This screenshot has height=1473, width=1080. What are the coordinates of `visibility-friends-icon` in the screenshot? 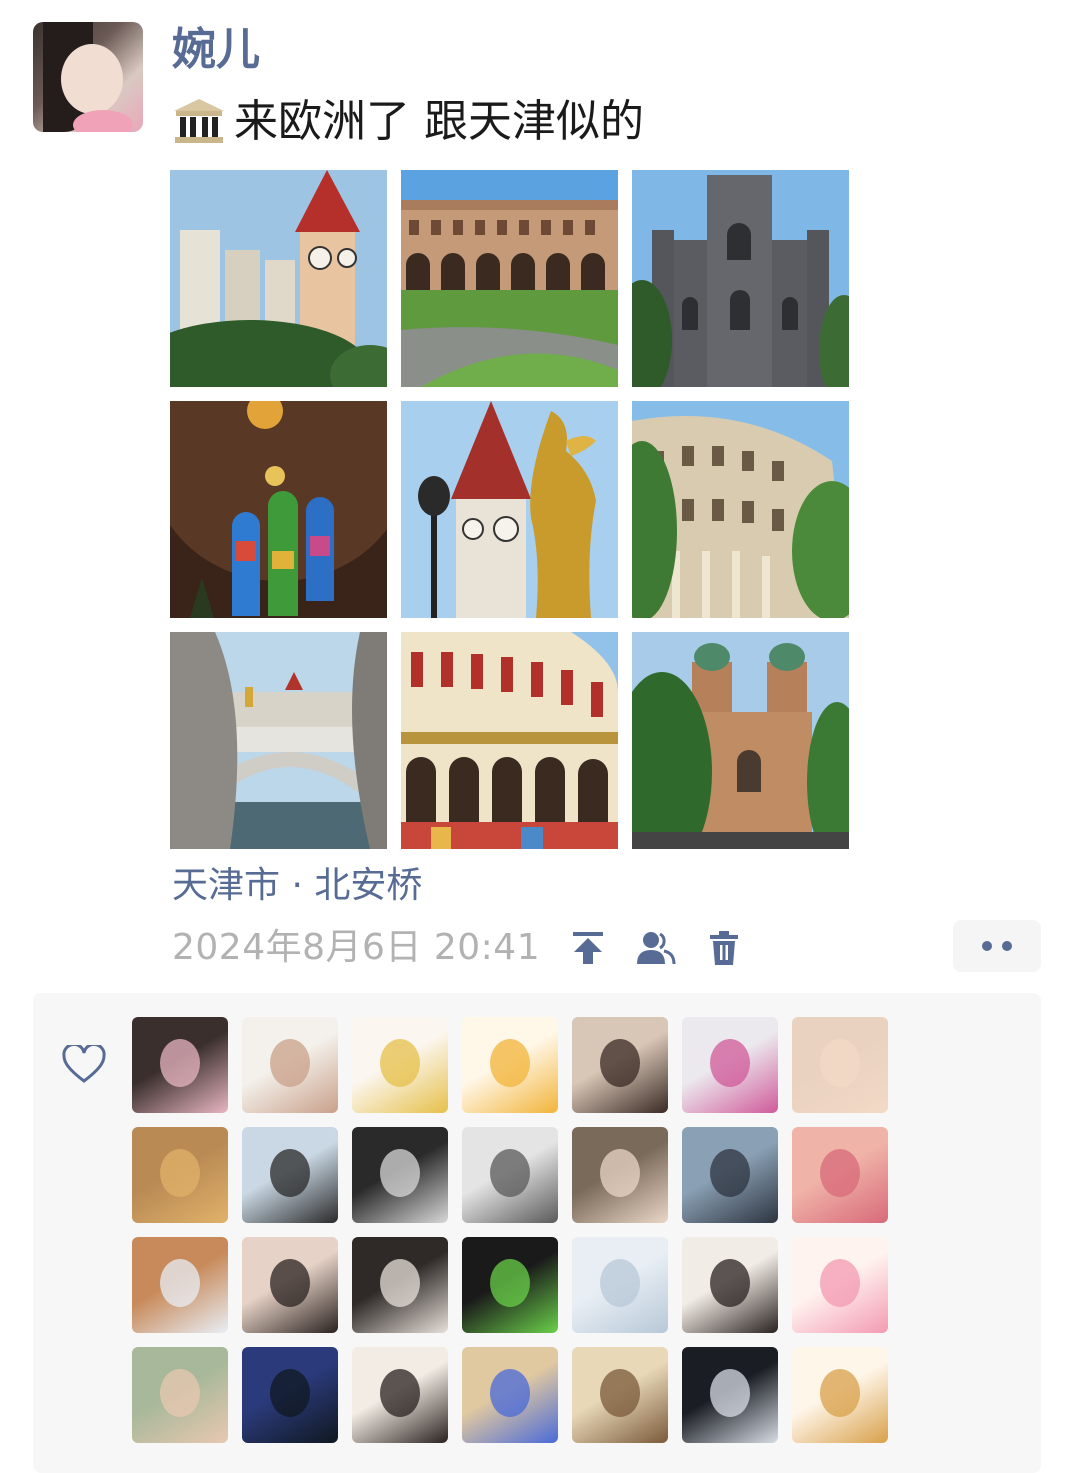 It's located at (656, 948).